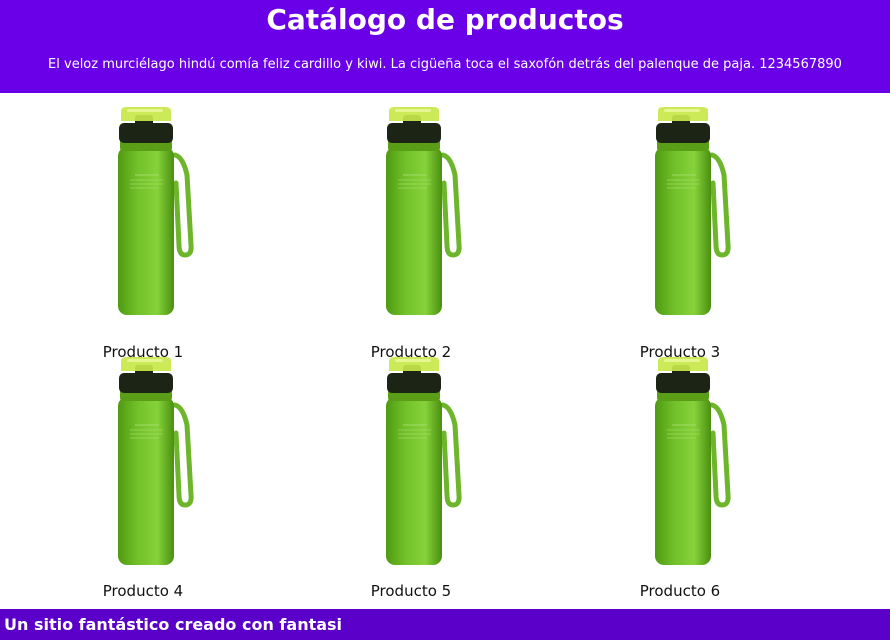 The height and width of the screenshot is (640, 890). I want to click on product-card-1: Producto 1, so click(143, 233).